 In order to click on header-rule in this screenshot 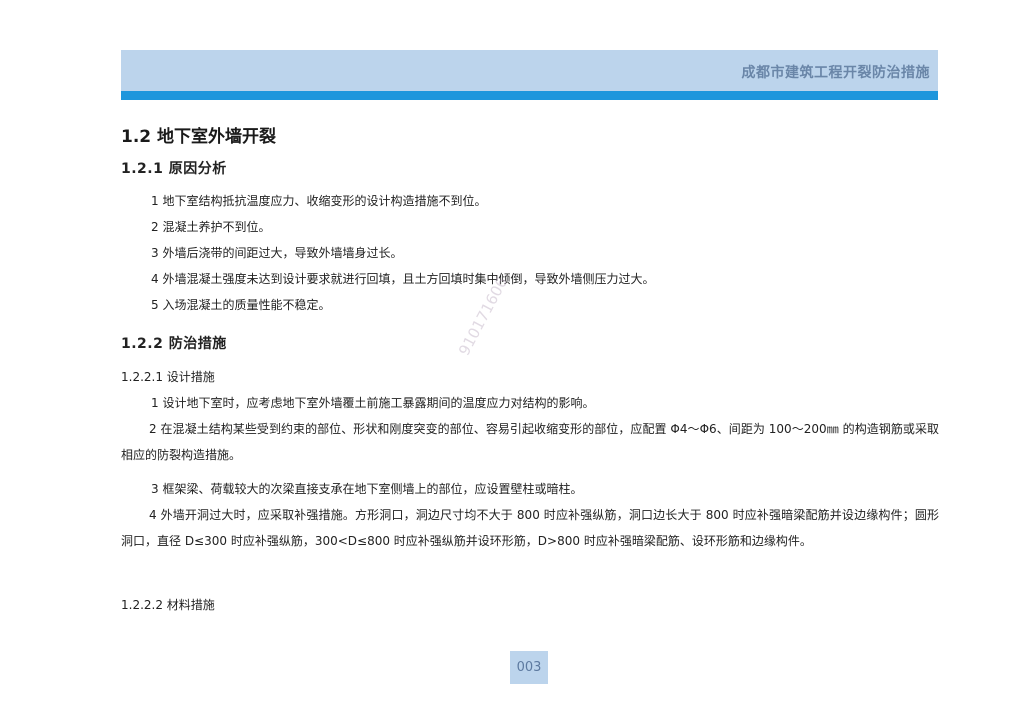, I will do `click(529, 95)`.